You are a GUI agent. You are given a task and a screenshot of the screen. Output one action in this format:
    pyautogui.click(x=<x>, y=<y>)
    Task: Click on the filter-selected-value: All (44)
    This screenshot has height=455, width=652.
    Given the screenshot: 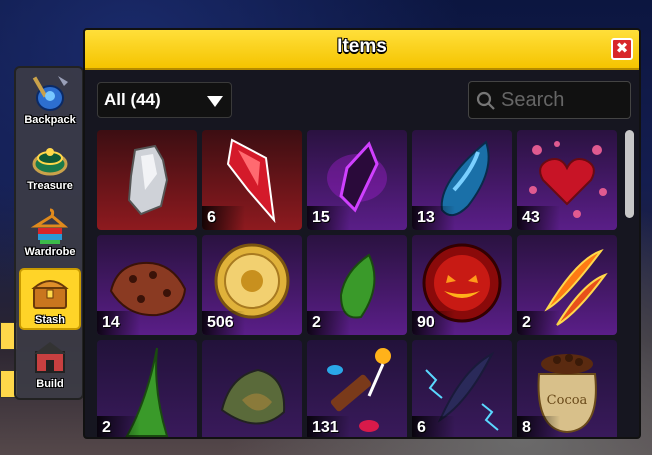 What is the action you would take?
    pyautogui.click(x=132, y=99)
    